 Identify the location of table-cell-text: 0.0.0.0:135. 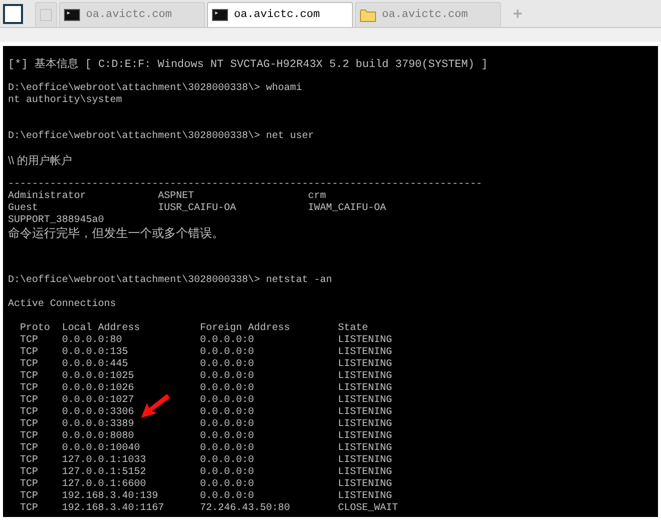
(96, 353).